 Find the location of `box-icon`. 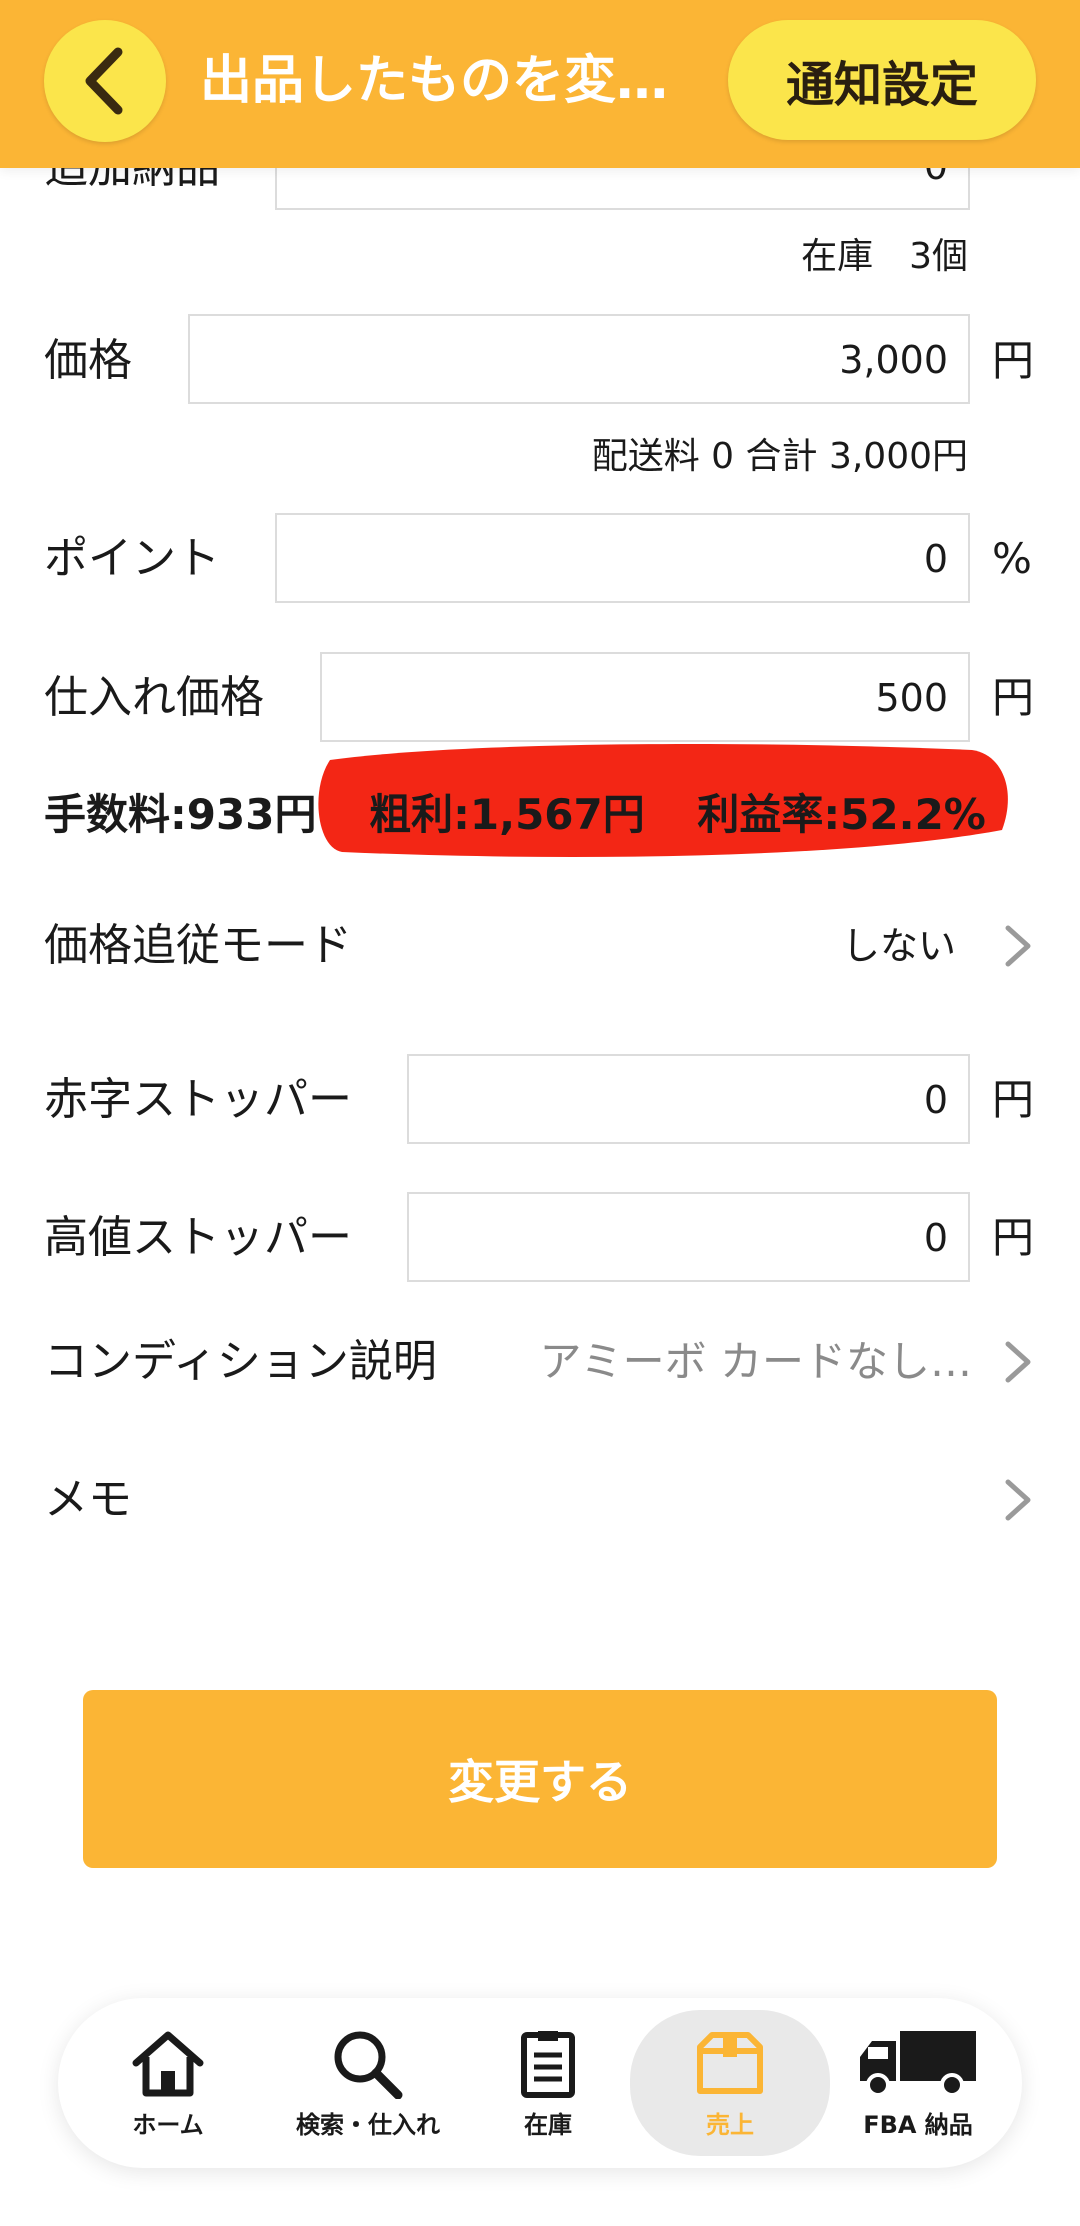

box-icon is located at coordinates (730, 2062).